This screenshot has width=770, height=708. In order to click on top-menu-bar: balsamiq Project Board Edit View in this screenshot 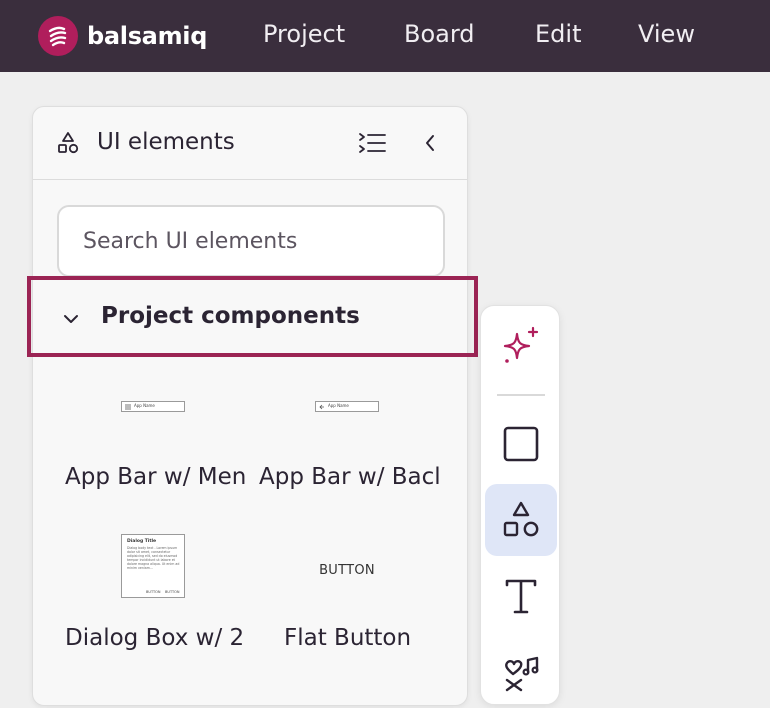, I will do `click(385, 36)`.